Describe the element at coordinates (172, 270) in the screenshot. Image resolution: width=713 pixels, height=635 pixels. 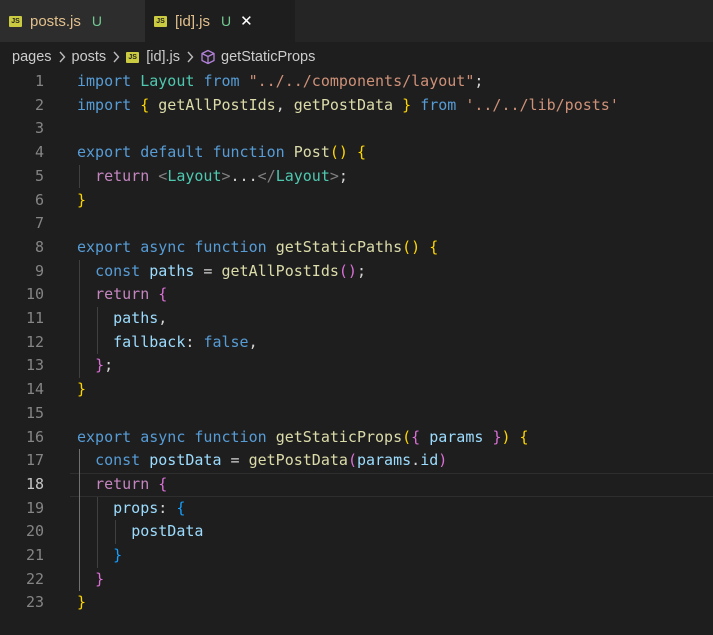
I see `code-token: paths` at that location.